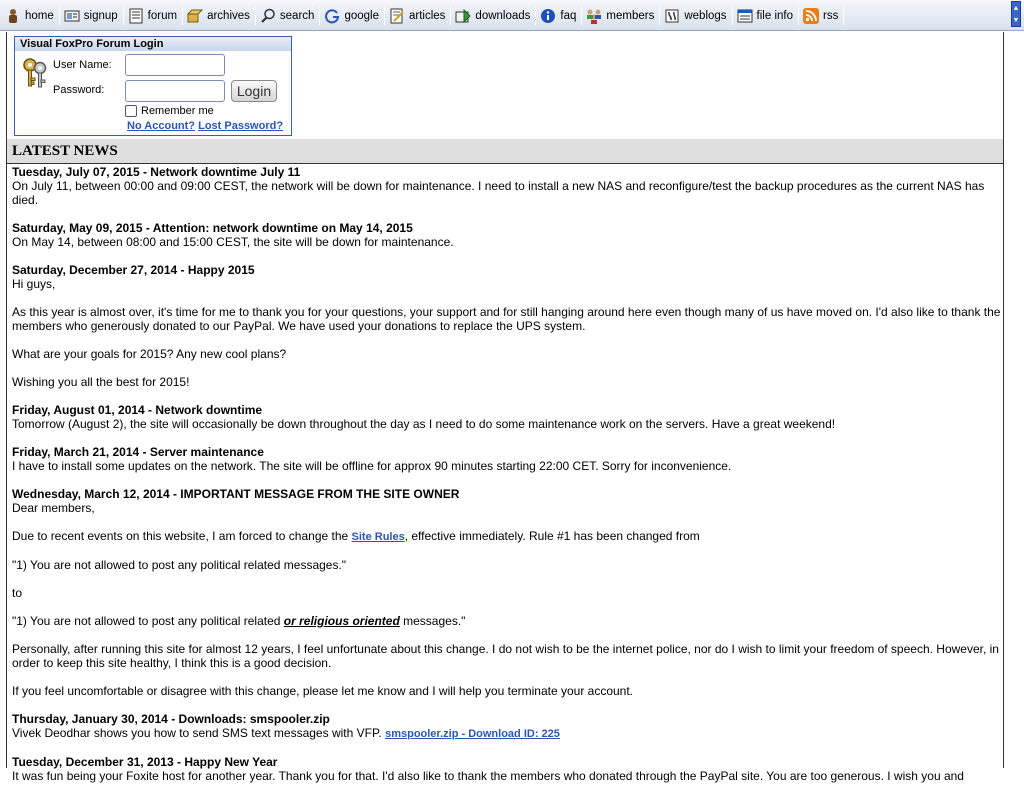 The height and width of the screenshot is (797, 1024). Describe the element at coordinates (1014, 400) in the screenshot. I see `right-gutter` at that location.